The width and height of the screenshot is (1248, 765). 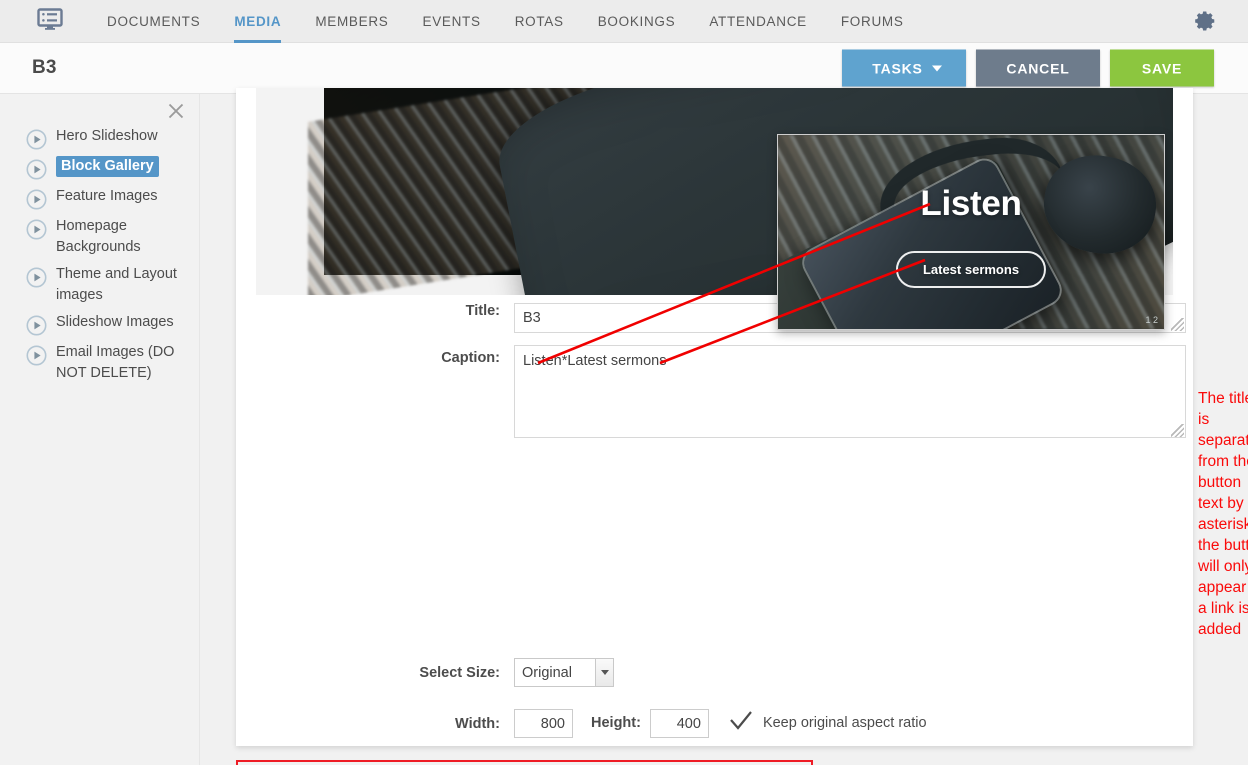 I want to click on caption-label: Caption:, so click(x=470, y=358).